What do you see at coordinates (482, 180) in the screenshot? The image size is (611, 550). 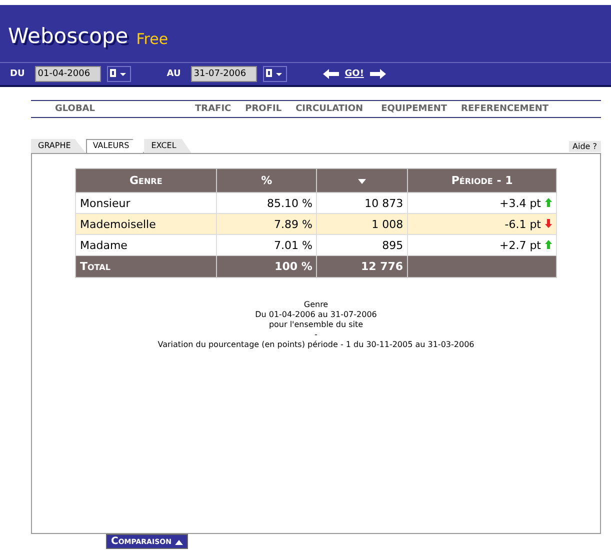 I see `column-header: Période - 1` at bounding box center [482, 180].